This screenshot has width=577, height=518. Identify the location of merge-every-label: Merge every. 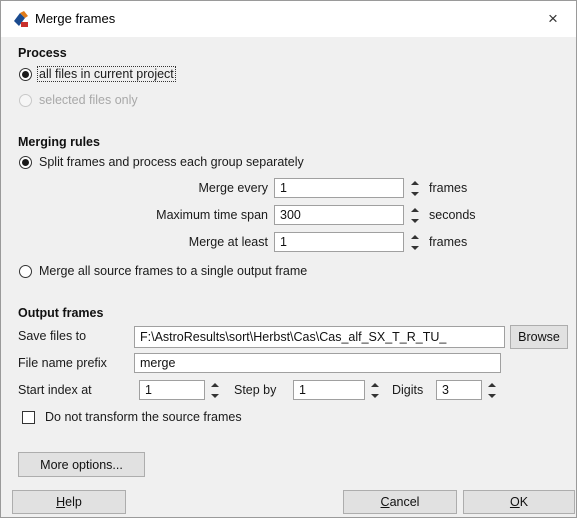
(233, 188).